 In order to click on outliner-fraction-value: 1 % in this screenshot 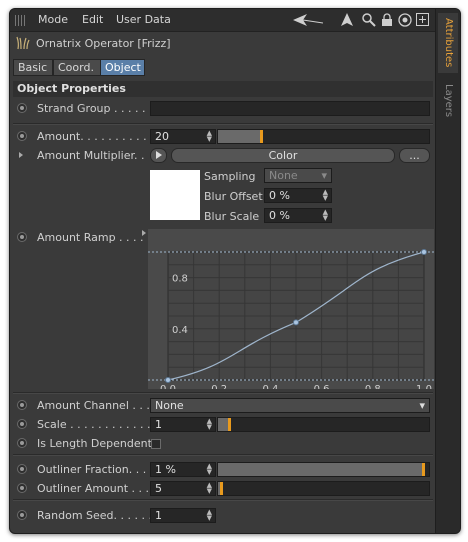, I will do `click(165, 469)`.